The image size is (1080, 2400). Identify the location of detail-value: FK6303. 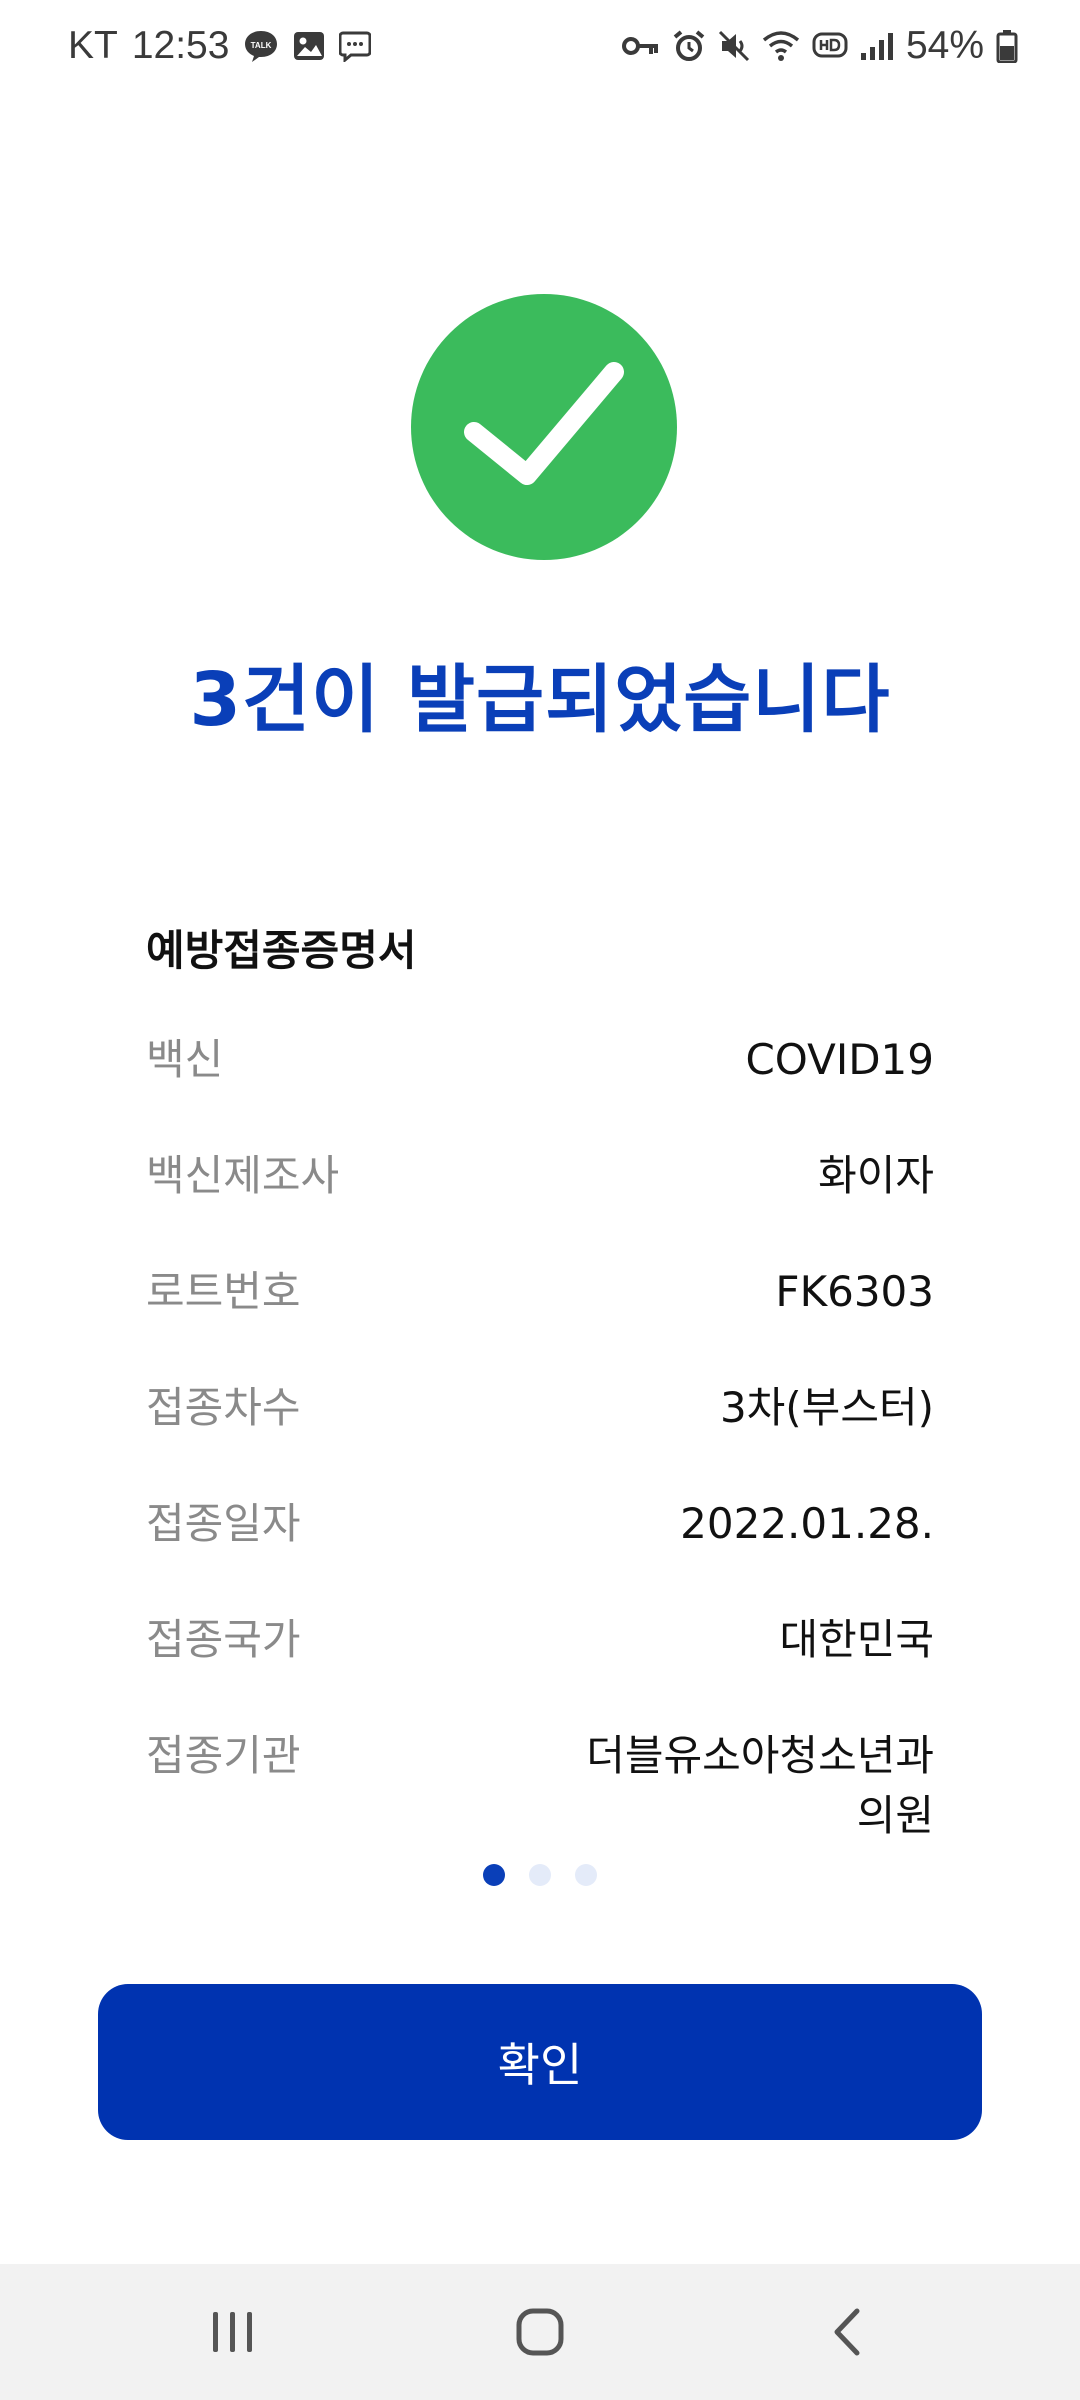
(854, 1291).